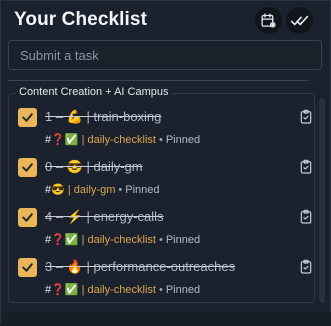 The width and height of the screenshot is (331, 326). What do you see at coordinates (165, 178) in the screenshot?
I see `task-item: 0 – 😎 | daily-gm #😎 | daily-gm • Pinned` at bounding box center [165, 178].